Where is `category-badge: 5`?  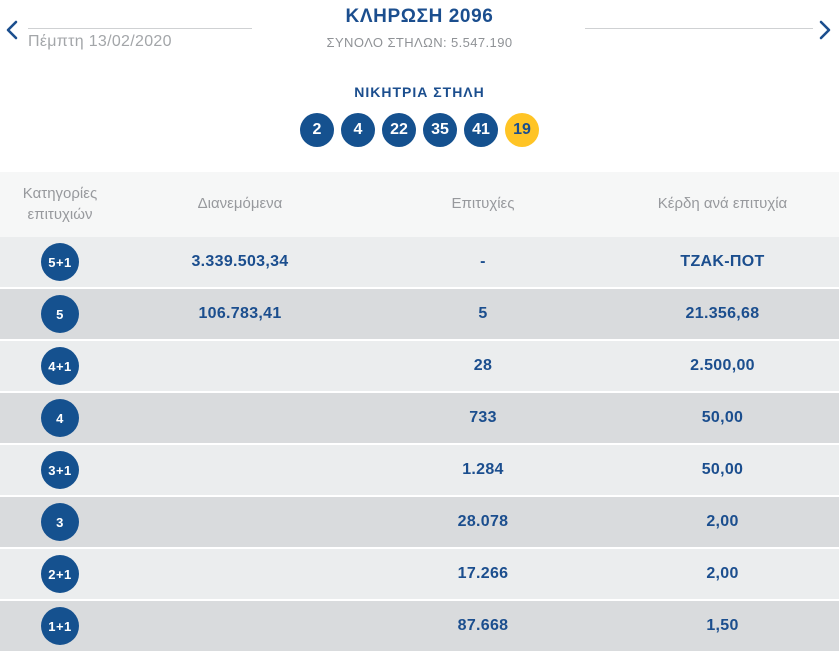 category-badge: 5 is located at coordinates (60, 314).